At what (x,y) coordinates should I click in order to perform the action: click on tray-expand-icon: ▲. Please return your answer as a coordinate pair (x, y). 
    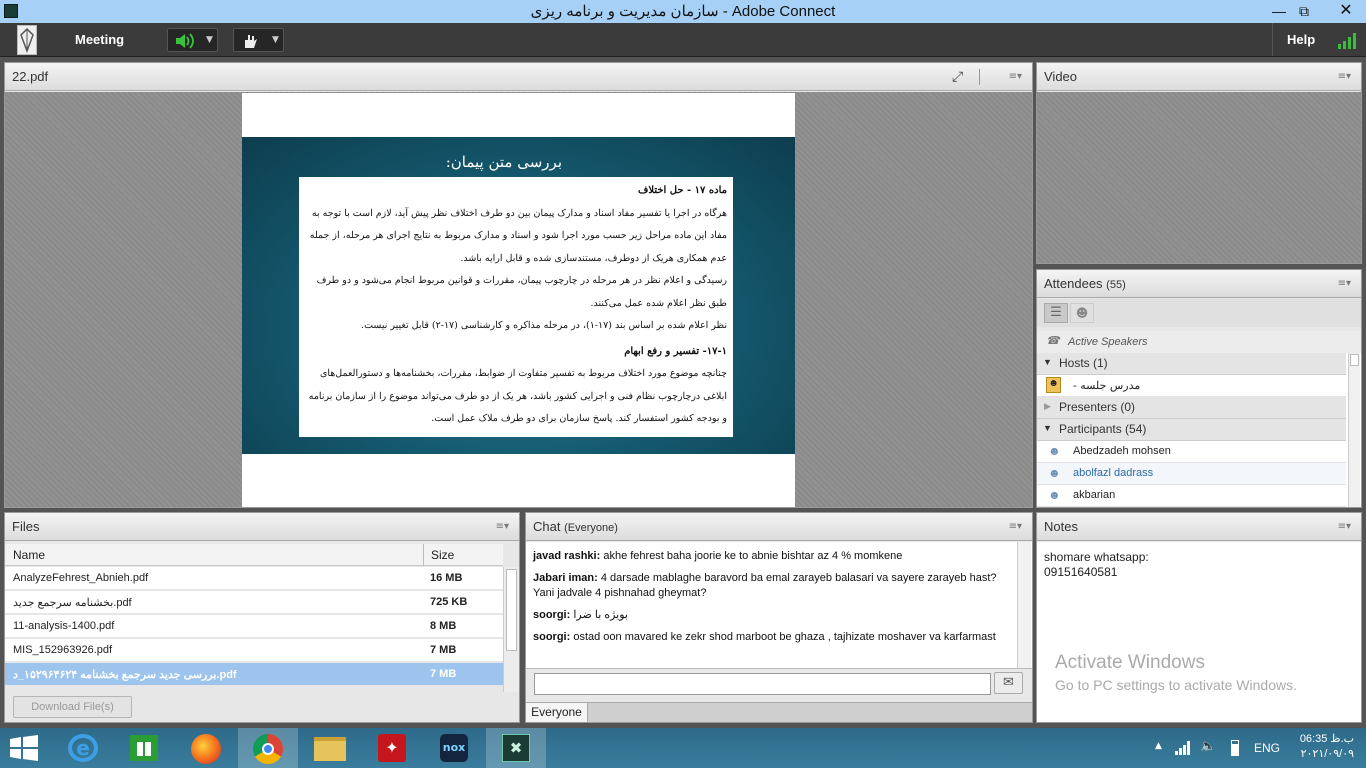
    Looking at the image, I should click on (1158, 746).